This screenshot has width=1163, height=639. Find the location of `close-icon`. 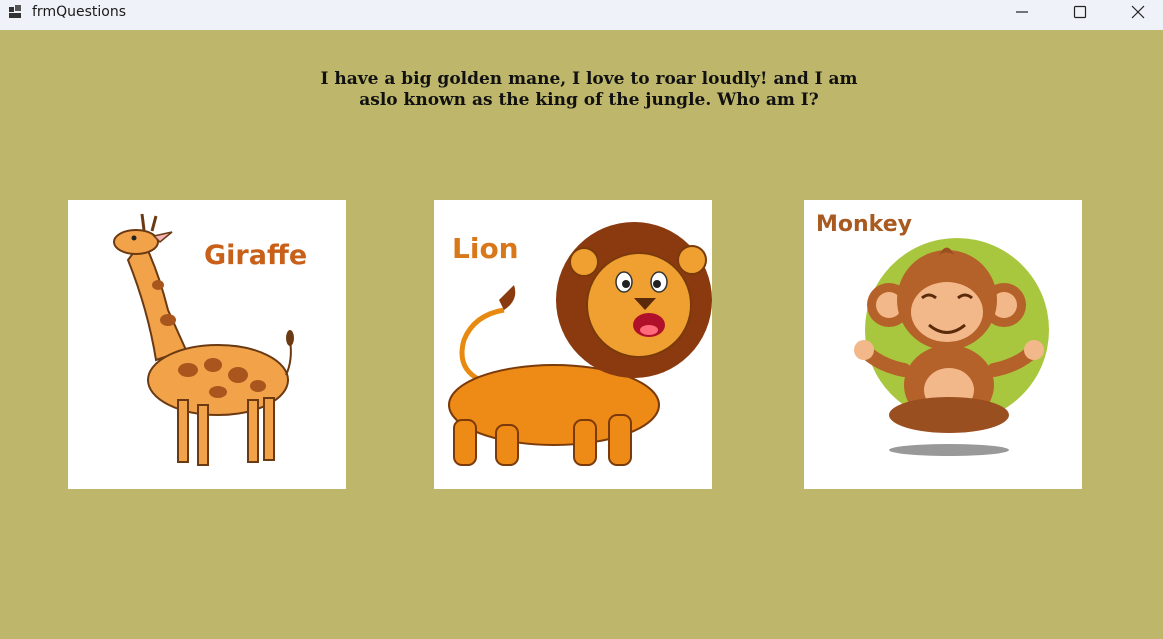

close-icon is located at coordinates (1138, 12).